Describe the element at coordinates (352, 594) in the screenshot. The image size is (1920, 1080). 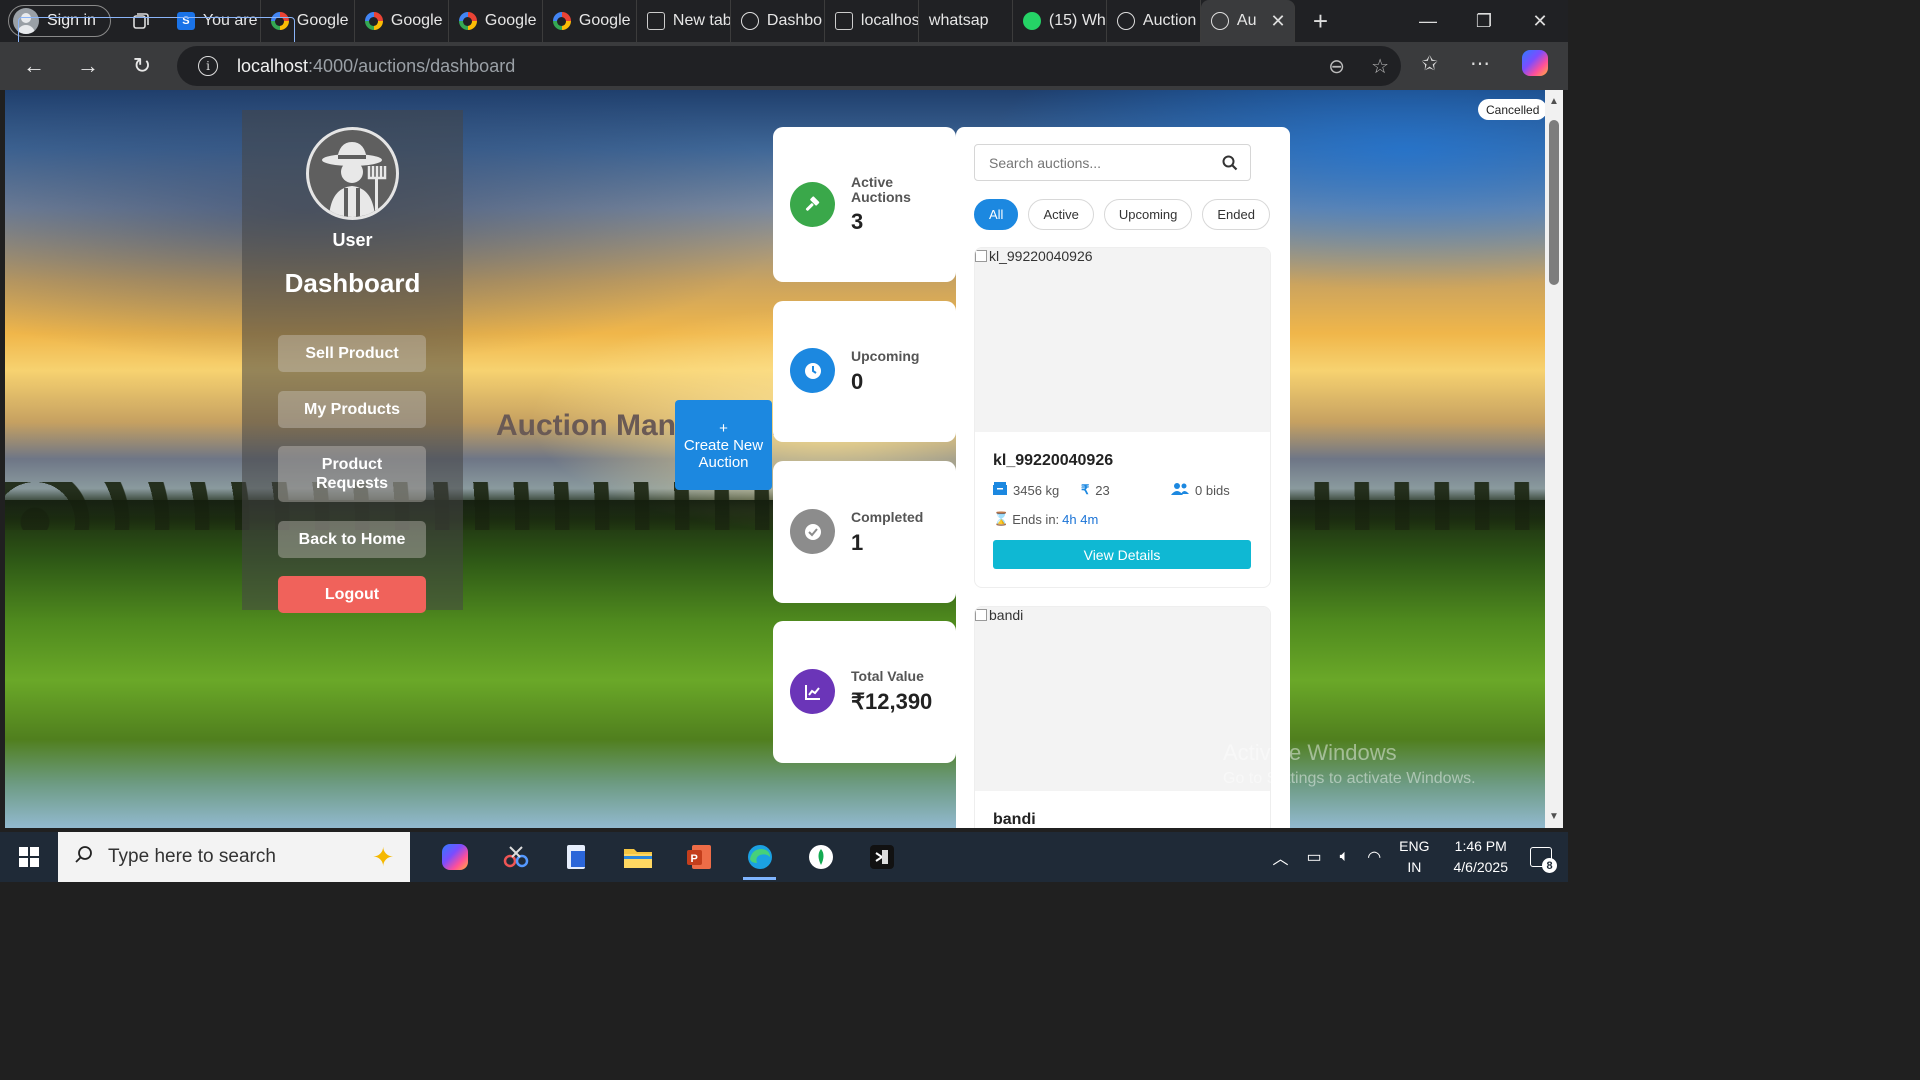
I see `logout-button: Logout` at that location.